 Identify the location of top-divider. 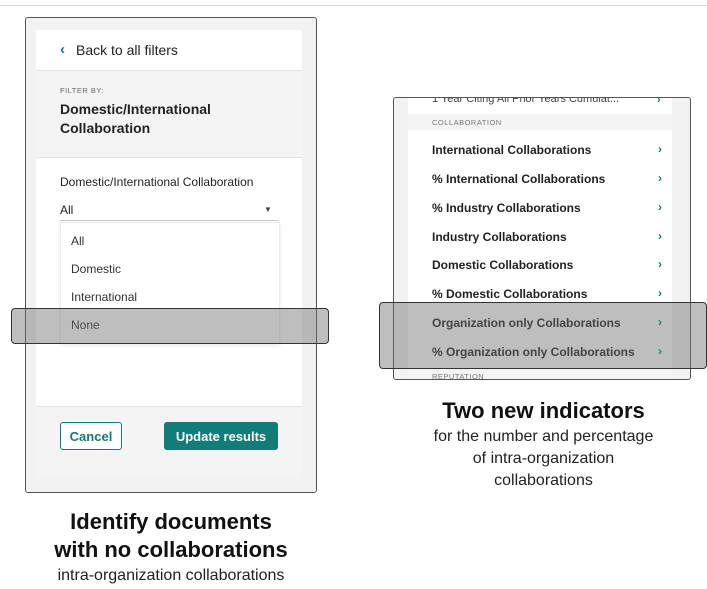
(353, 5).